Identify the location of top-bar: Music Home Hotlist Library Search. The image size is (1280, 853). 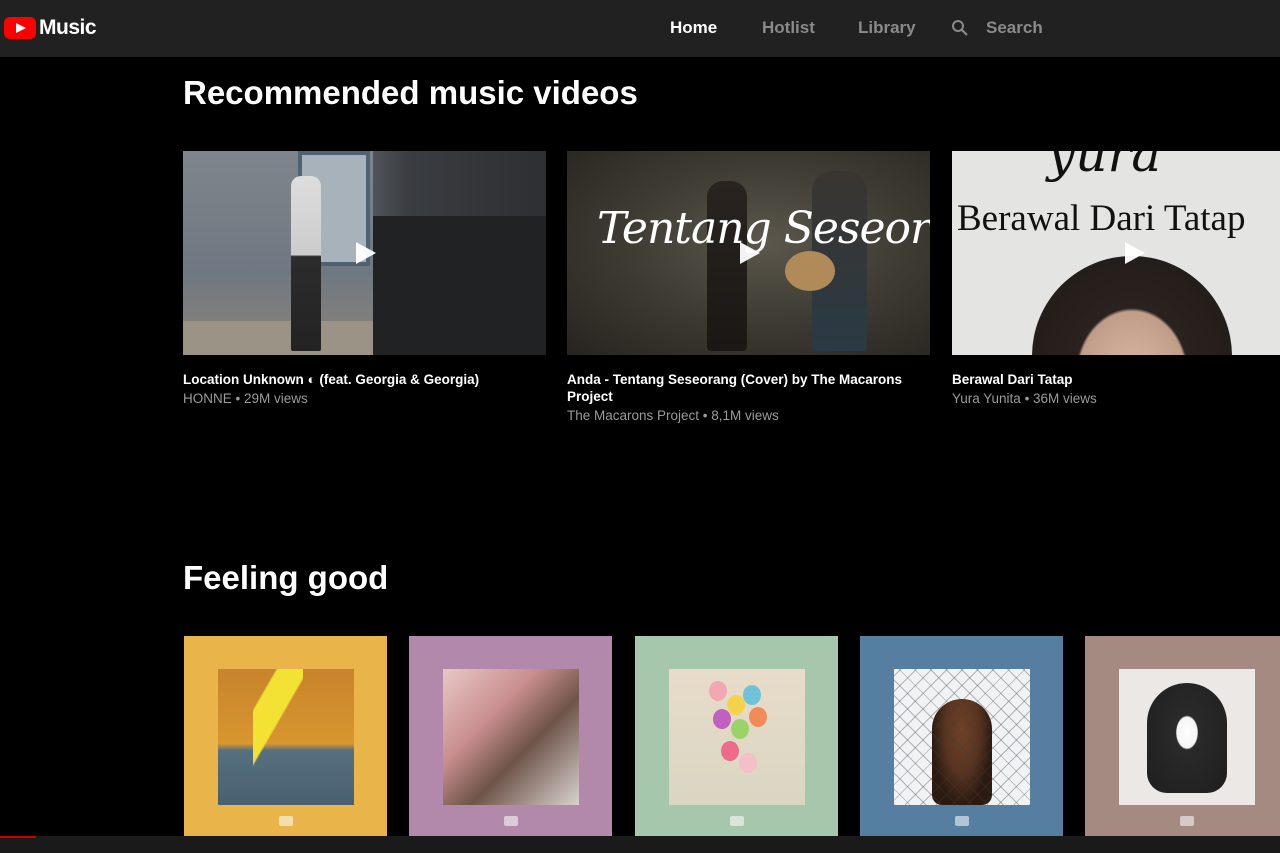
(640, 28).